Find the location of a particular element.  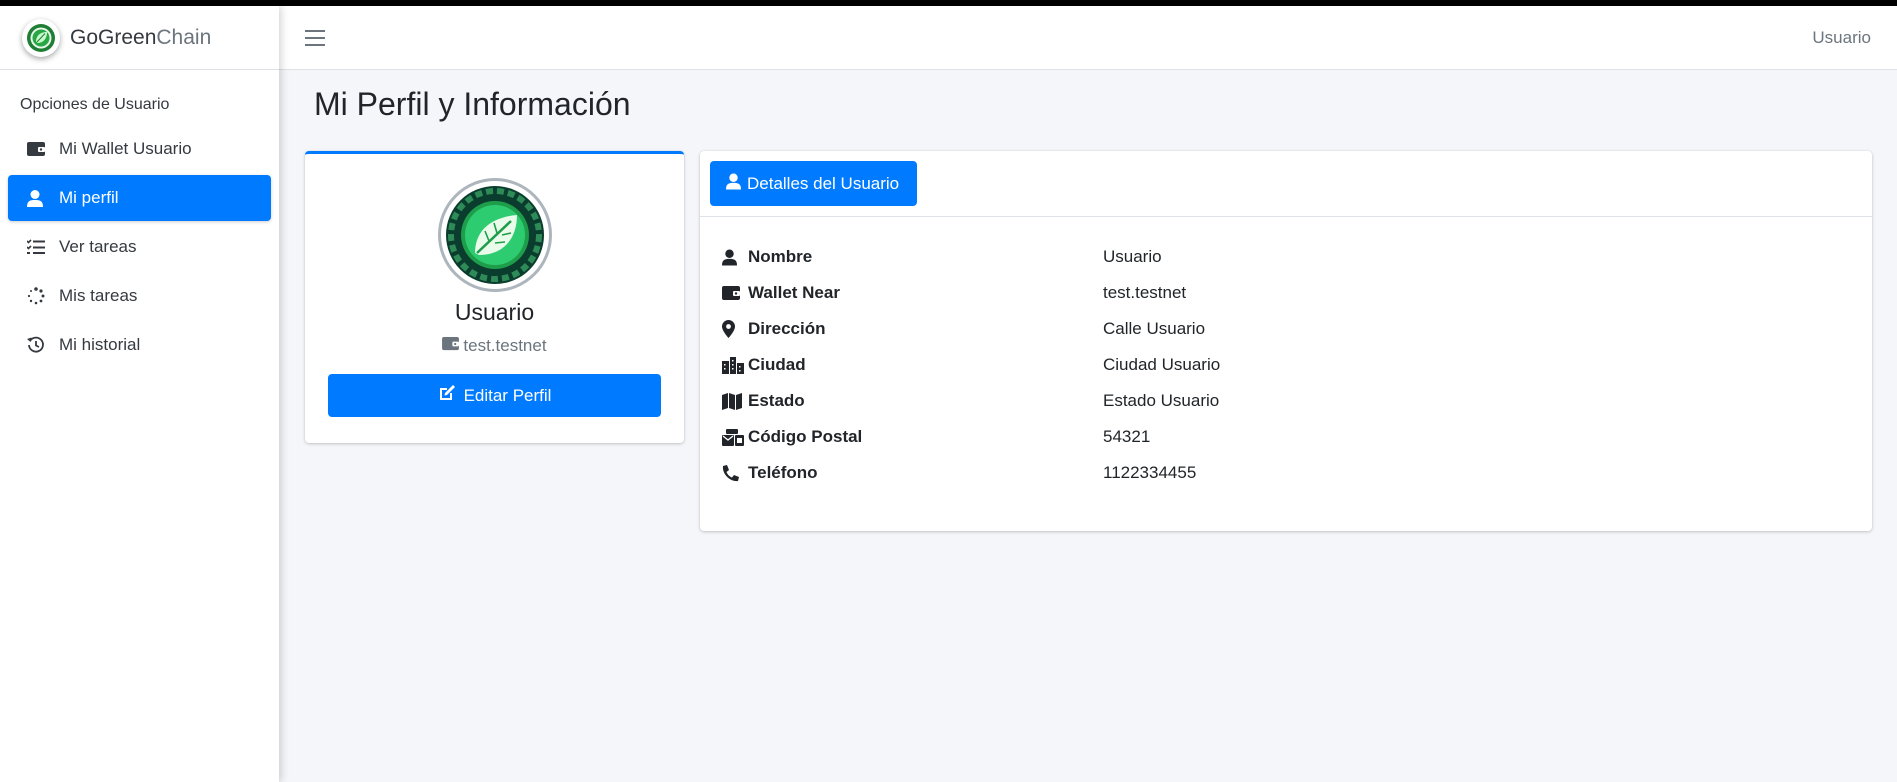

sidebar-item-wallet: Mi Wallet Usuario is located at coordinates (139, 149).